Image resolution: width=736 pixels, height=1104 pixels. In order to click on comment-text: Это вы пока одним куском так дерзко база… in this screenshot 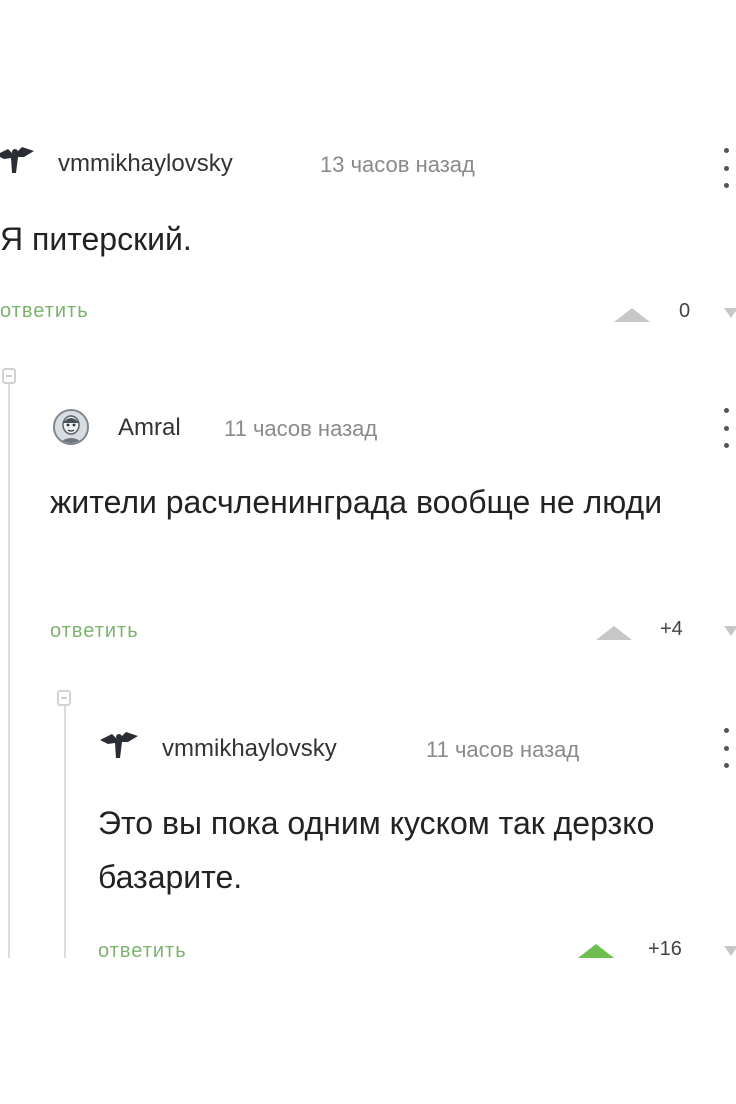, I will do `click(376, 850)`.